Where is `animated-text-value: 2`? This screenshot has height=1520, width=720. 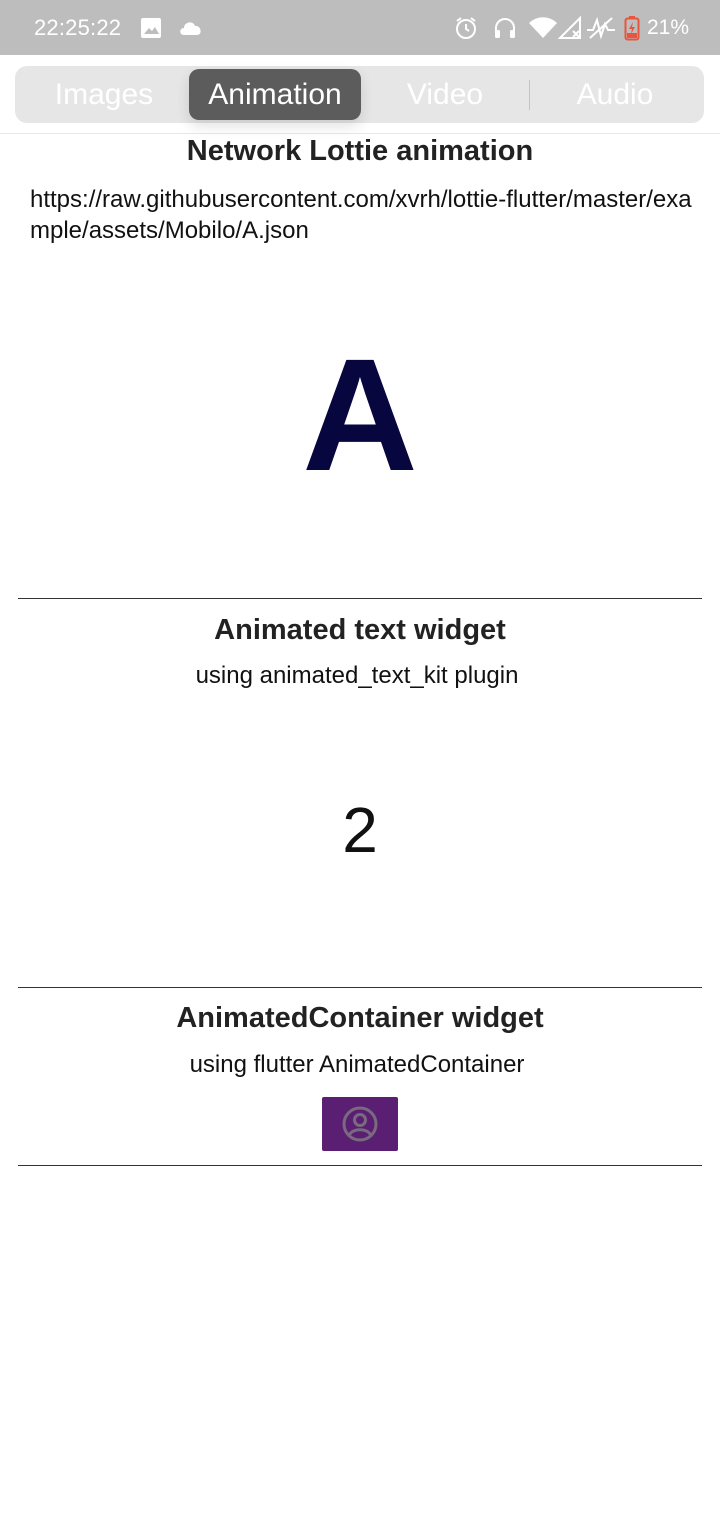 animated-text-value: 2 is located at coordinates (360, 830).